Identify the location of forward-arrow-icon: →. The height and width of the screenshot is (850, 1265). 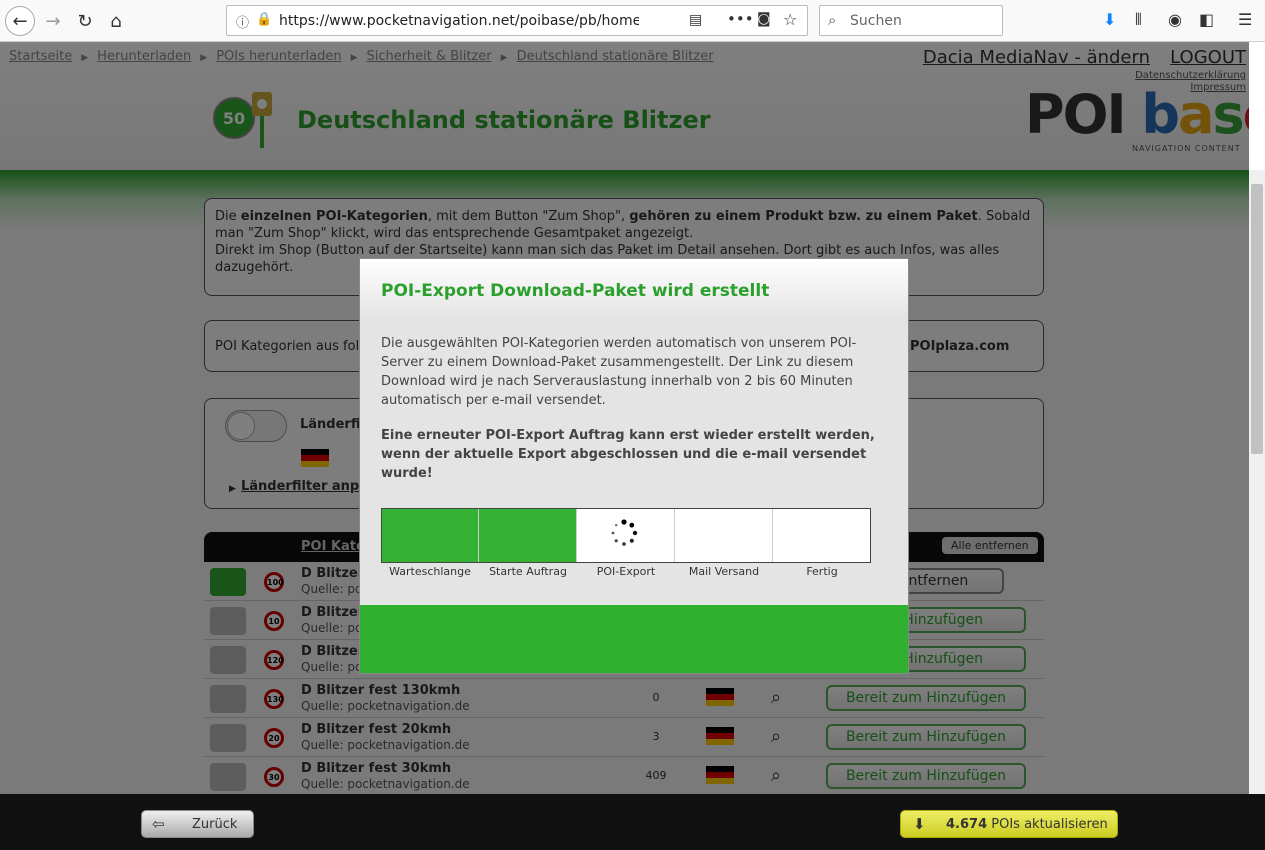
(53, 21).